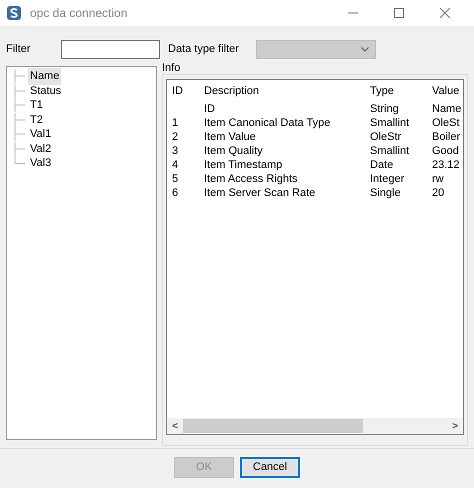 This screenshot has height=488, width=474. What do you see at coordinates (79, 13) in the screenshot?
I see `window-title: opc da connection` at bounding box center [79, 13].